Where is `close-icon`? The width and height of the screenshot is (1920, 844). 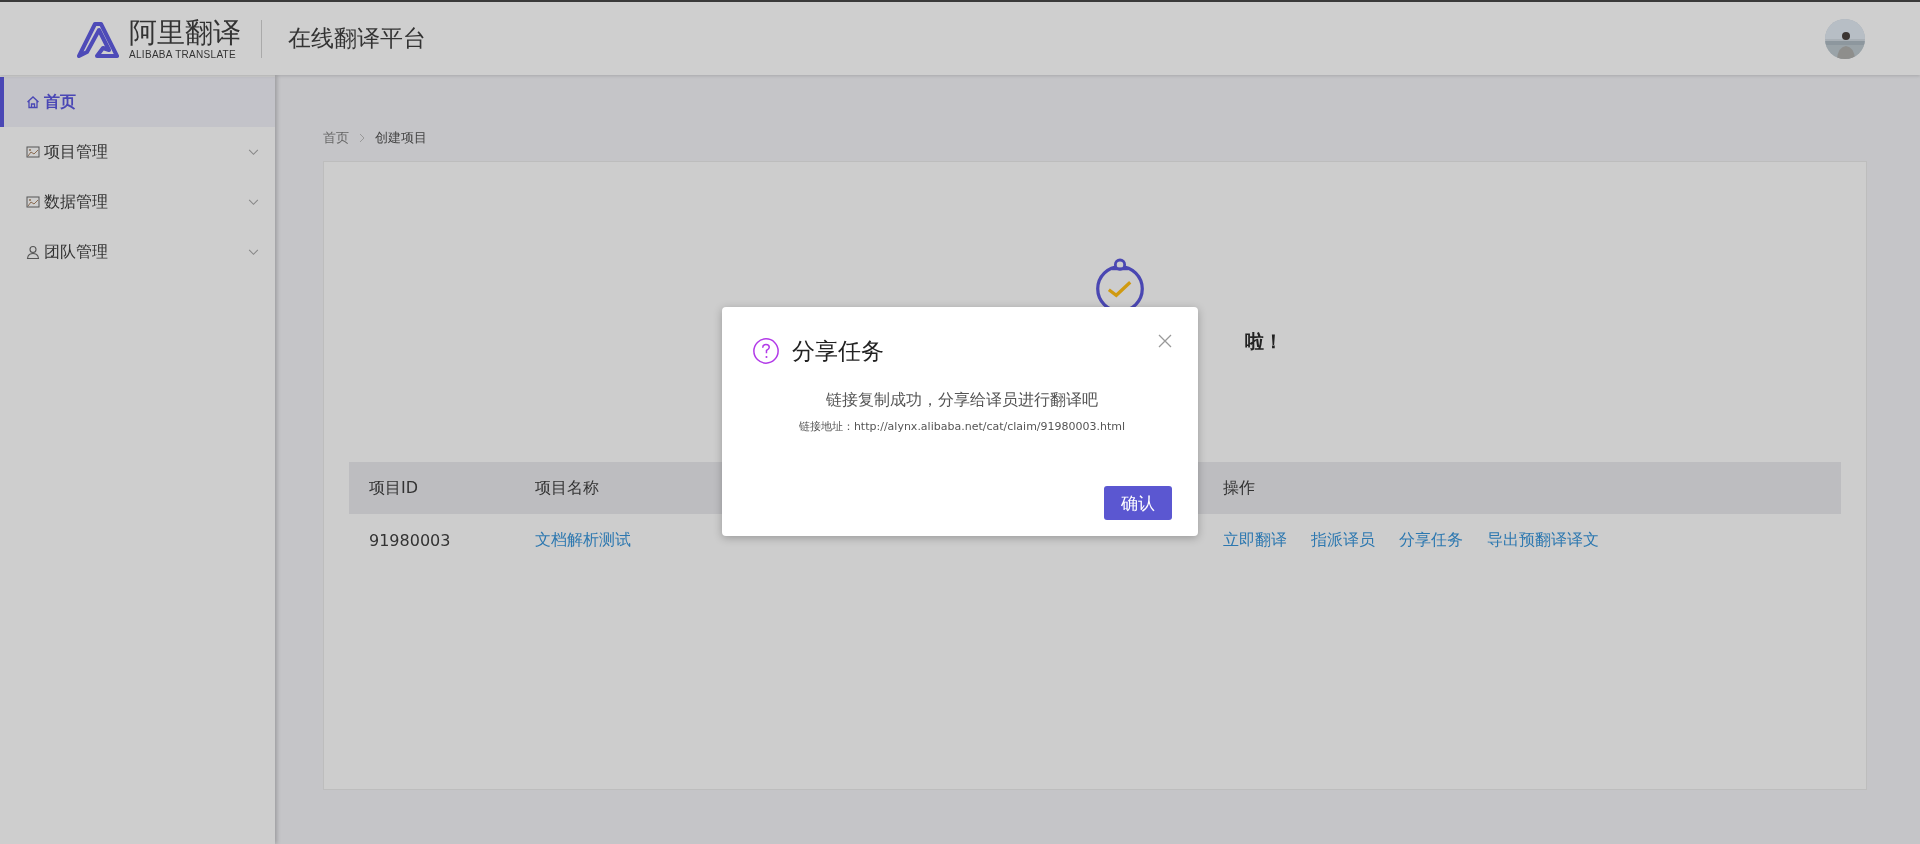 close-icon is located at coordinates (1165, 341).